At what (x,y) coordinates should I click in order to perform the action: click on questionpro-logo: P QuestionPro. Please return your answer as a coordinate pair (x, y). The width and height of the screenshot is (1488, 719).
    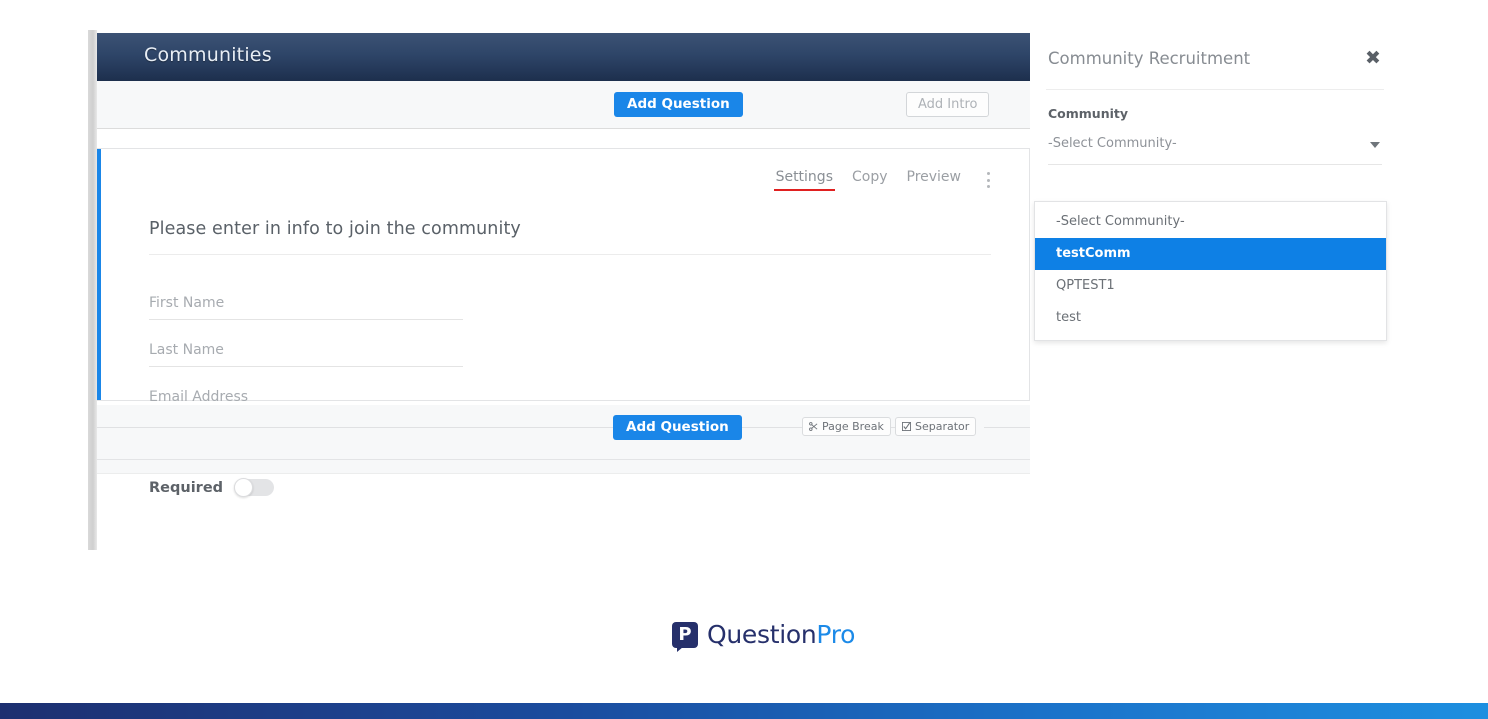
    Looking at the image, I should click on (763, 636).